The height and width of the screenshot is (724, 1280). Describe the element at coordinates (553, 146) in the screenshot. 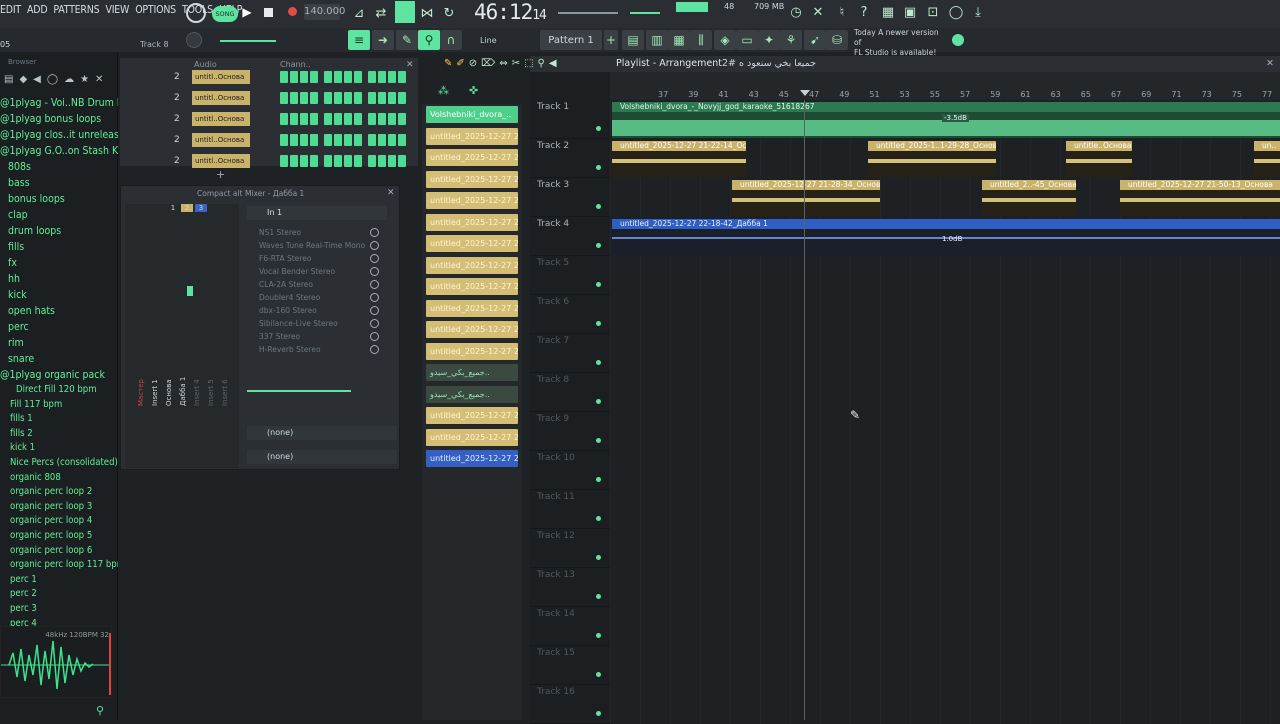

I see `track-name: Track 2` at that location.